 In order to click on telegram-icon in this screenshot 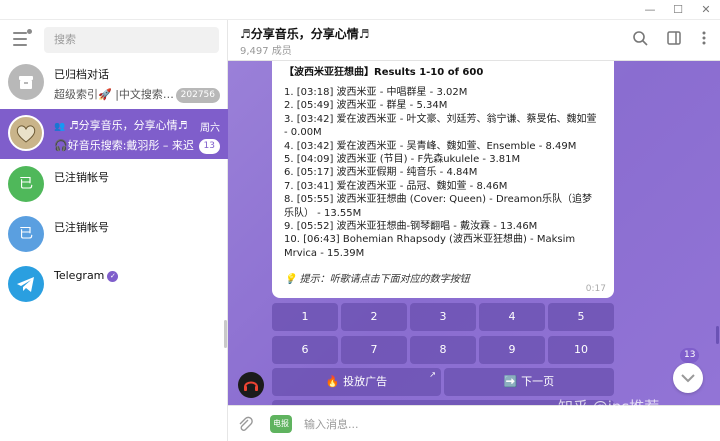, I will do `click(26, 284)`.